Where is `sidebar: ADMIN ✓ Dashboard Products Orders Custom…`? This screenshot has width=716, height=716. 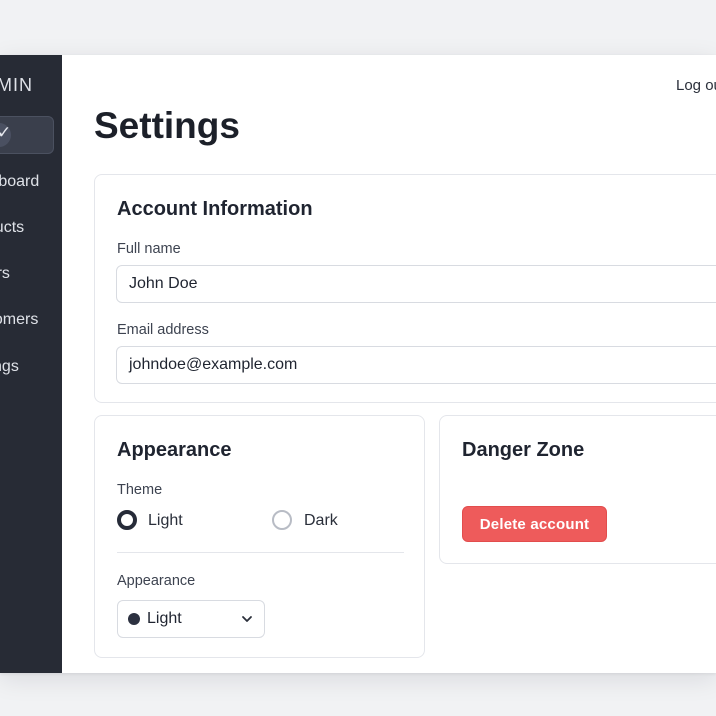
sidebar: ADMIN ✓ Dashboard Products Orders Custom… is located at coordinates (31, 364).